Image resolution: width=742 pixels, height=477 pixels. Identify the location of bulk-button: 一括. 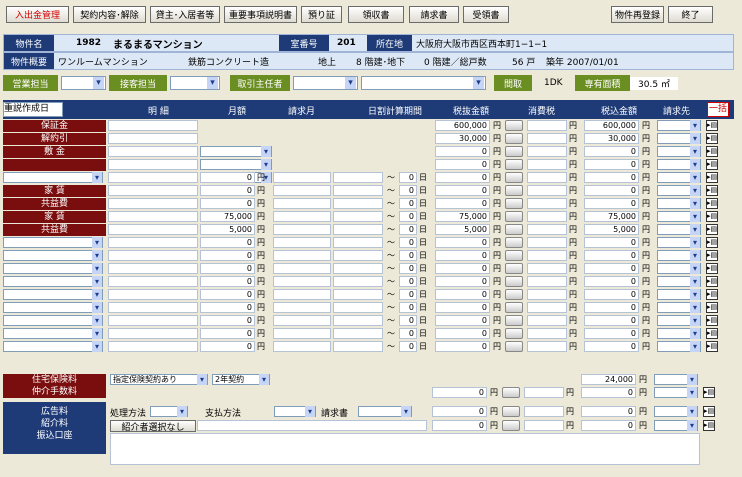
(718, 109).